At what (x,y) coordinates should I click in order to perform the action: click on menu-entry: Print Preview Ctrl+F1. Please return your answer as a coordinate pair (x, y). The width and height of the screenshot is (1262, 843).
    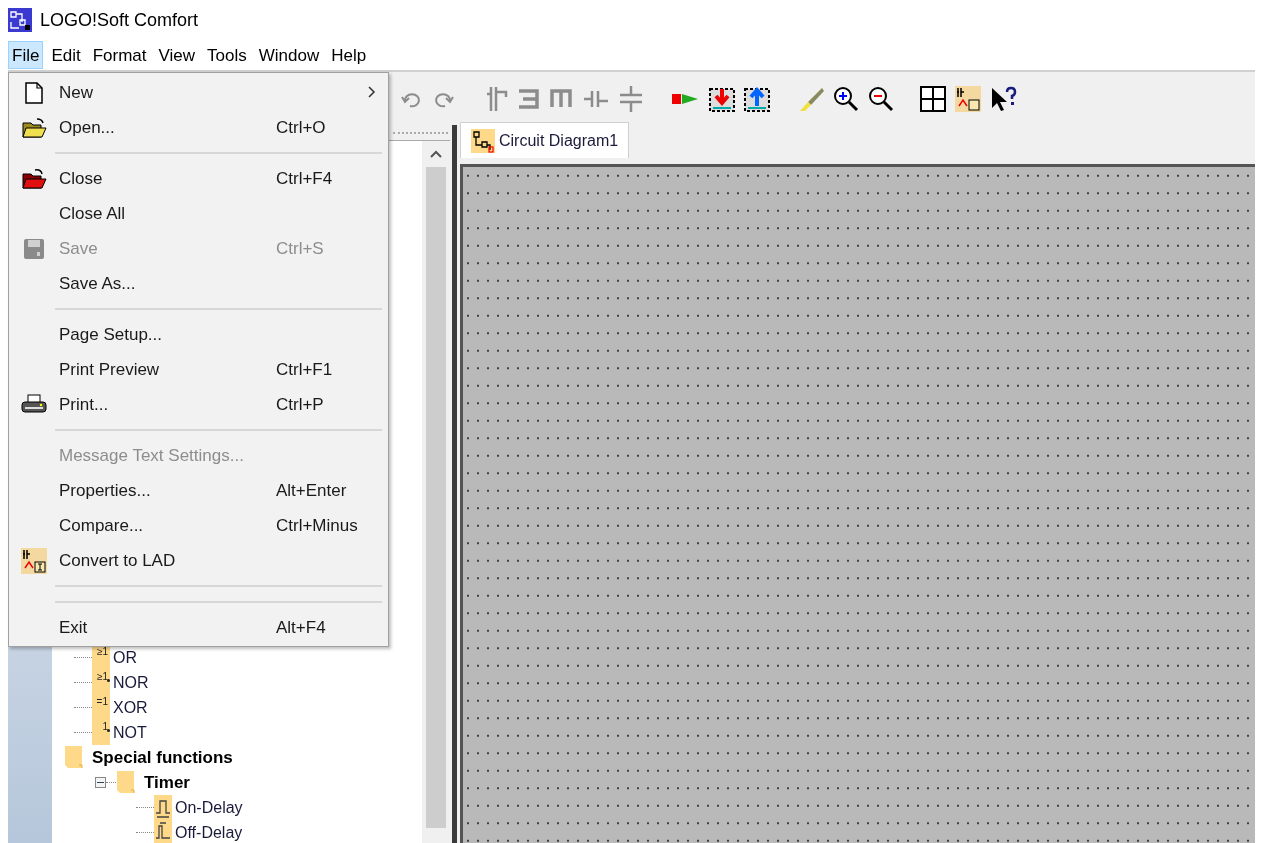
    Looking at the image, I should click on (198, 369).